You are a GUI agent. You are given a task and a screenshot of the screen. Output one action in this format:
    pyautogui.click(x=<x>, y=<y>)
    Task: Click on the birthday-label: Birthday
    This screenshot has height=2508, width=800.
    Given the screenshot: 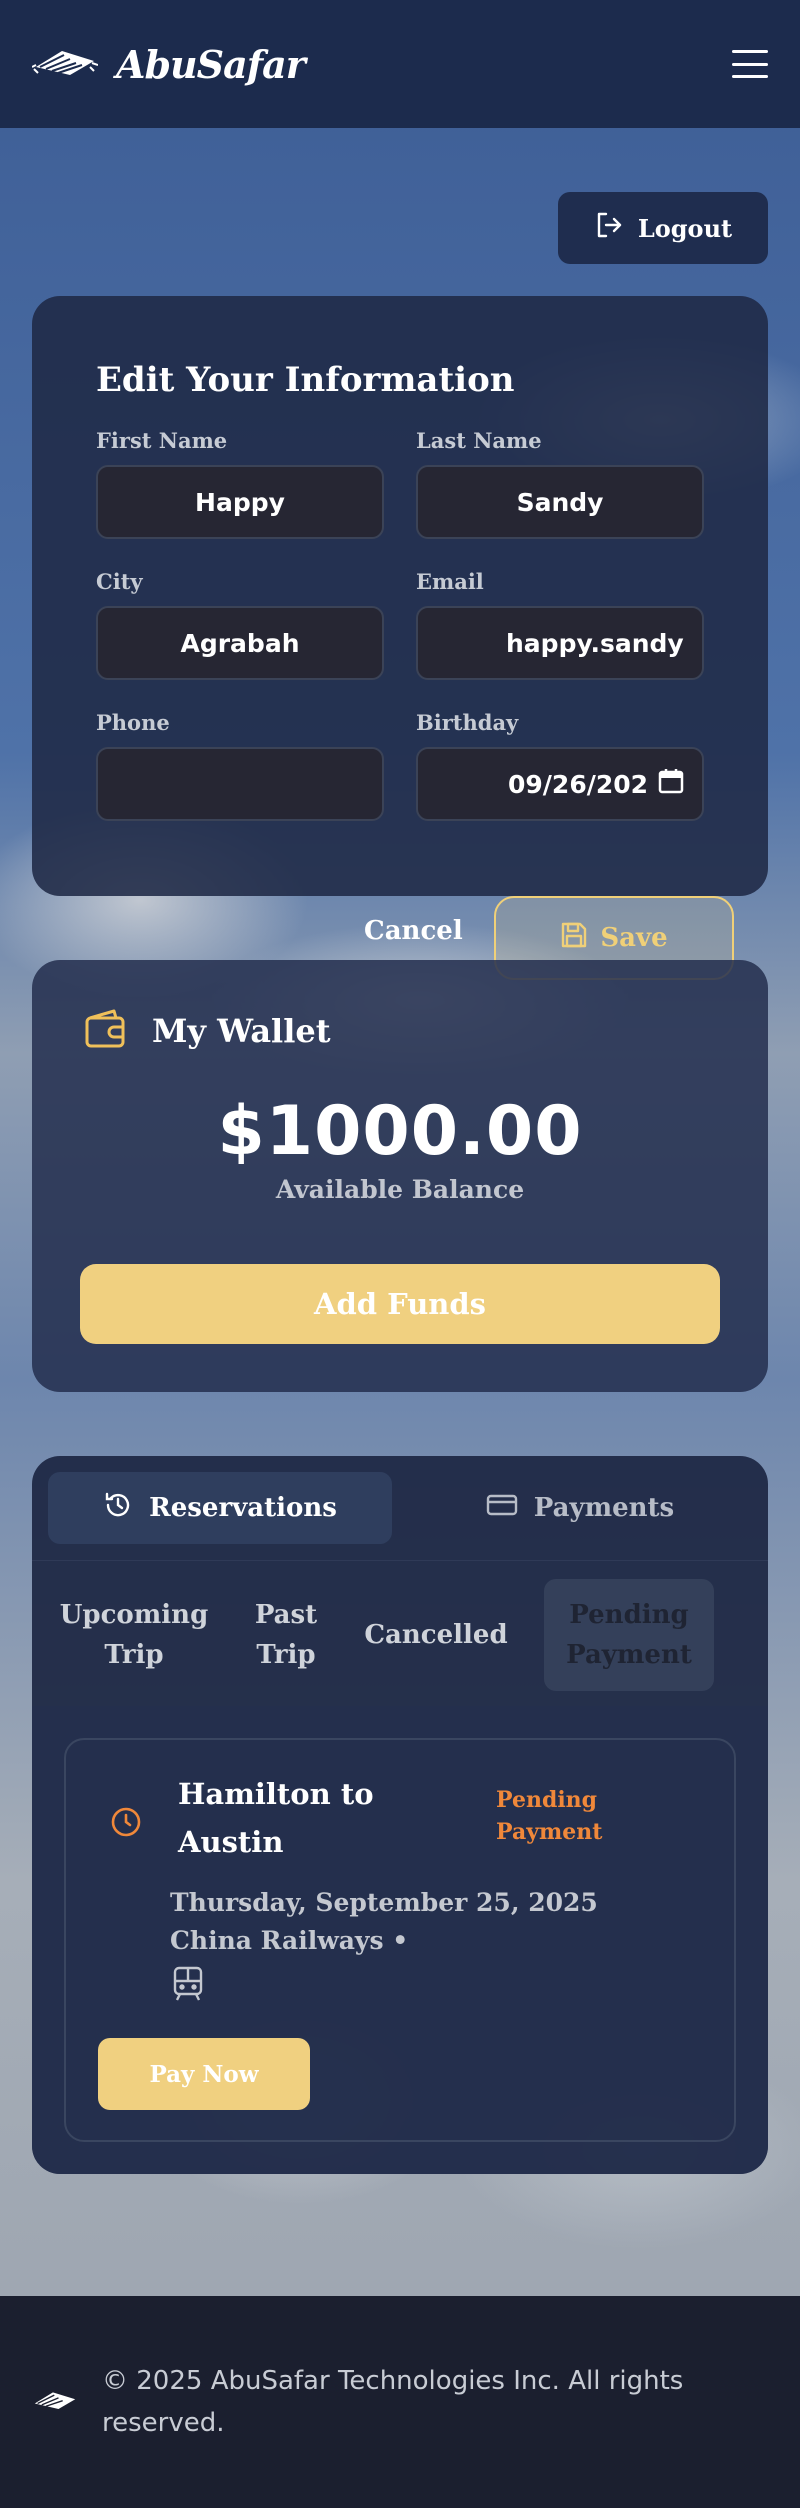 What is the action you would take?
    pyautogui.click(x=467, y=722)
    